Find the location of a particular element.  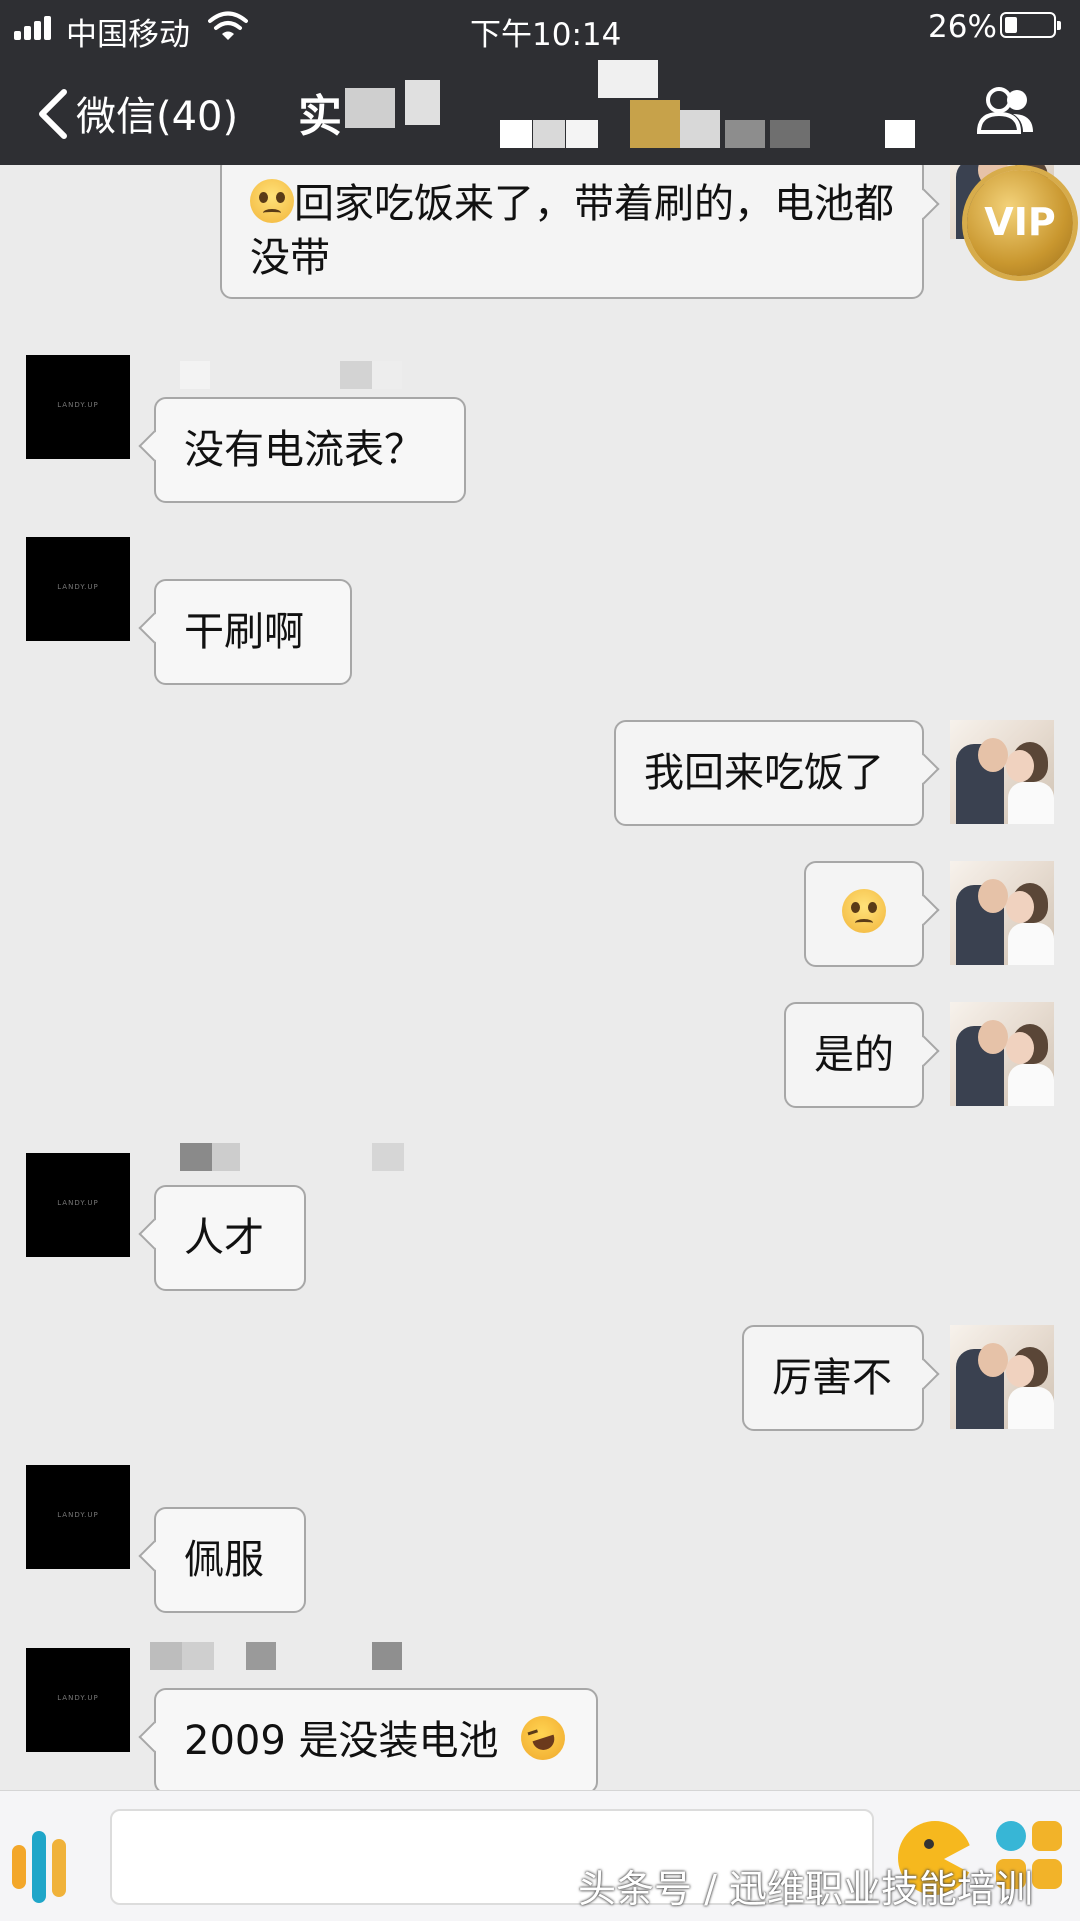

message-text: 人才 is located at coordinates (224, 1238).